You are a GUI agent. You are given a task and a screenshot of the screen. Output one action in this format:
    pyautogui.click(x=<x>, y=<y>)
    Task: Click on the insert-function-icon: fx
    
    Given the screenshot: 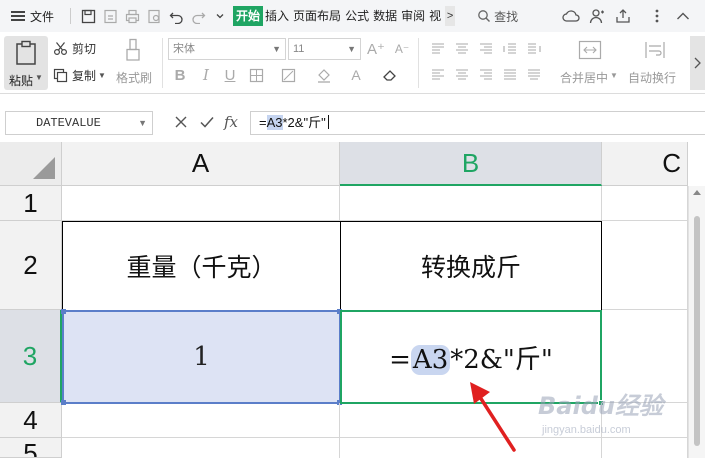 What is the action you would take?
    pyautogui.click(x=231, y=122)
    